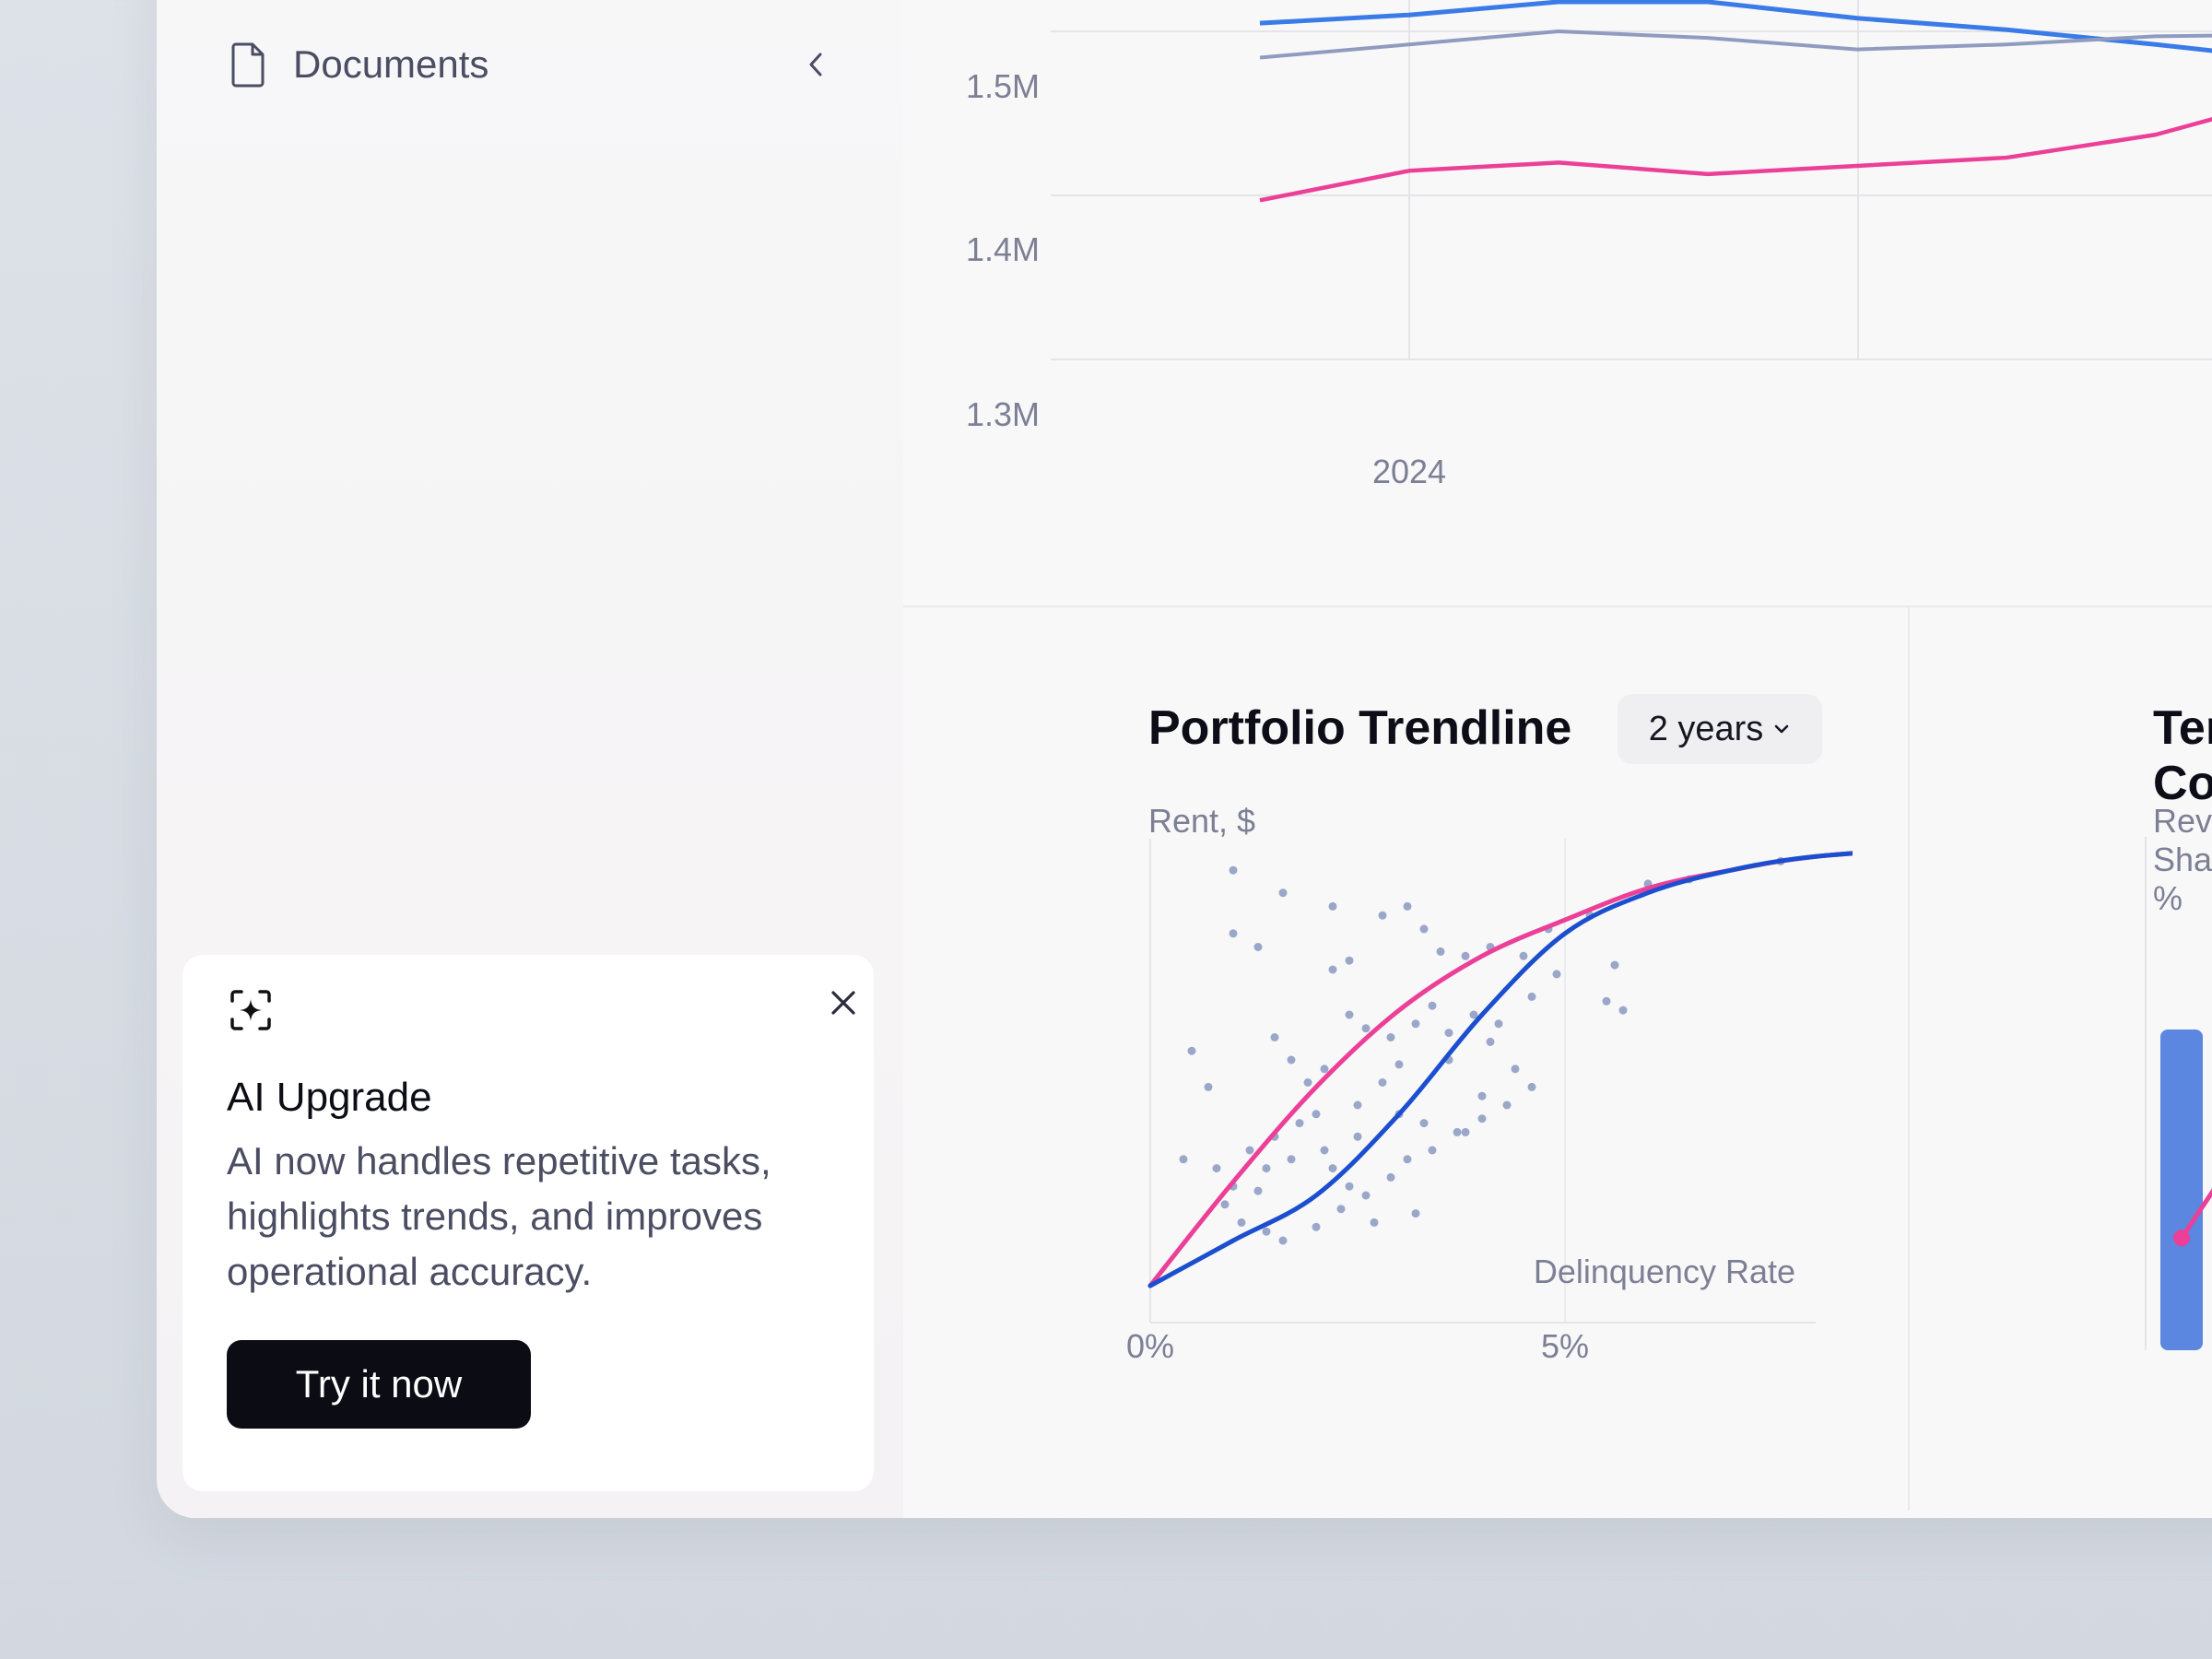  I want to click on y-tick-label: 1.5M, so click(1003, 86).